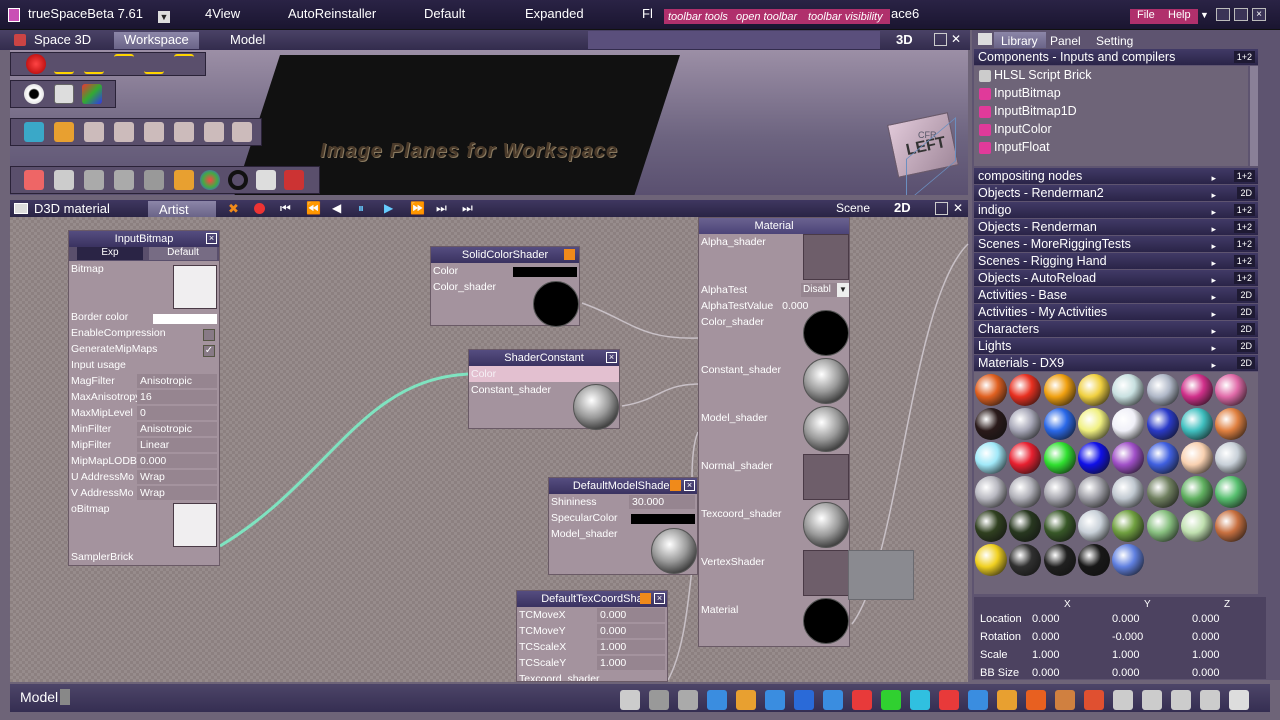 Image resolution: width=1280 pixels, height=720 pixels. I want to click on row-value: 0, so click(177, 413).